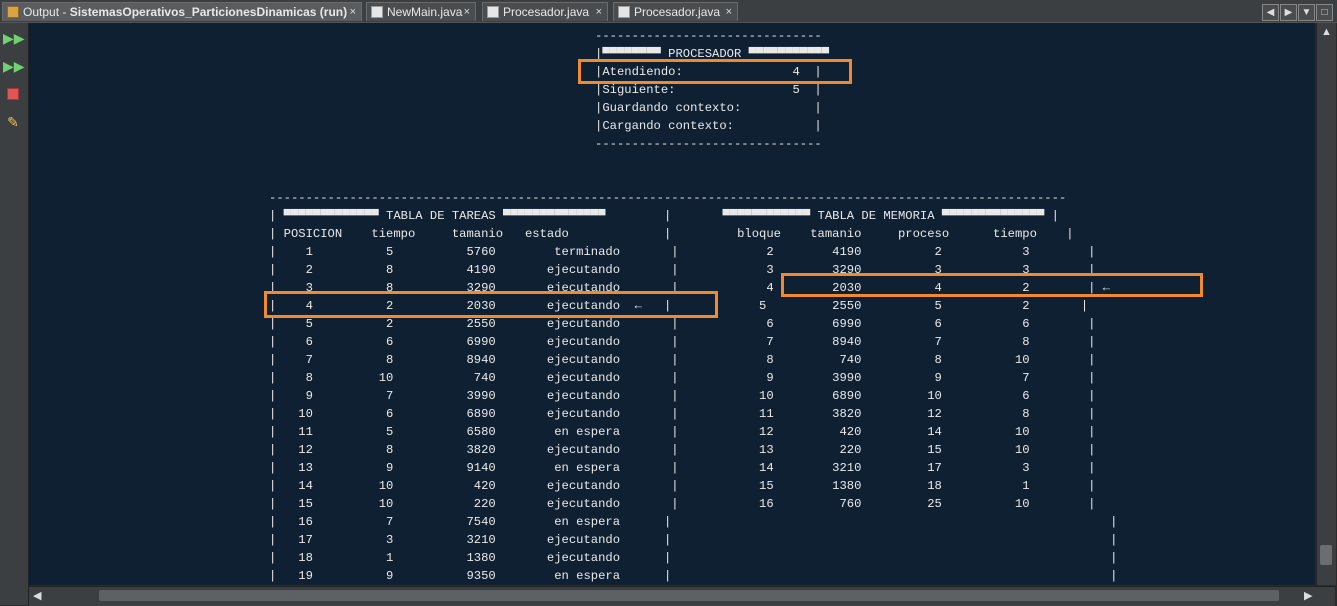 The height and width of the screenshot is (606, 1337). What do you see at coordinates (13, 94) in the screenshot?
I see `stop-icon` at bounding box center [13, 94].